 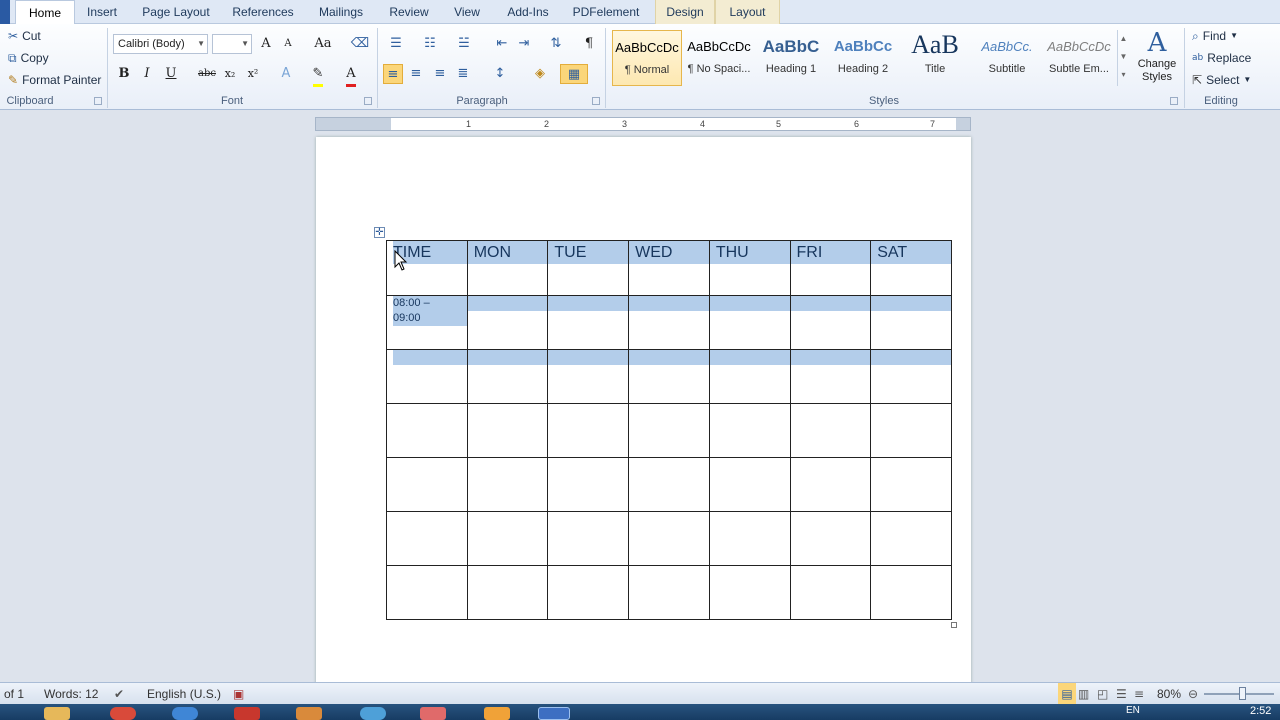 I want to click on superscript-button: x², so click(x=253, y=74).